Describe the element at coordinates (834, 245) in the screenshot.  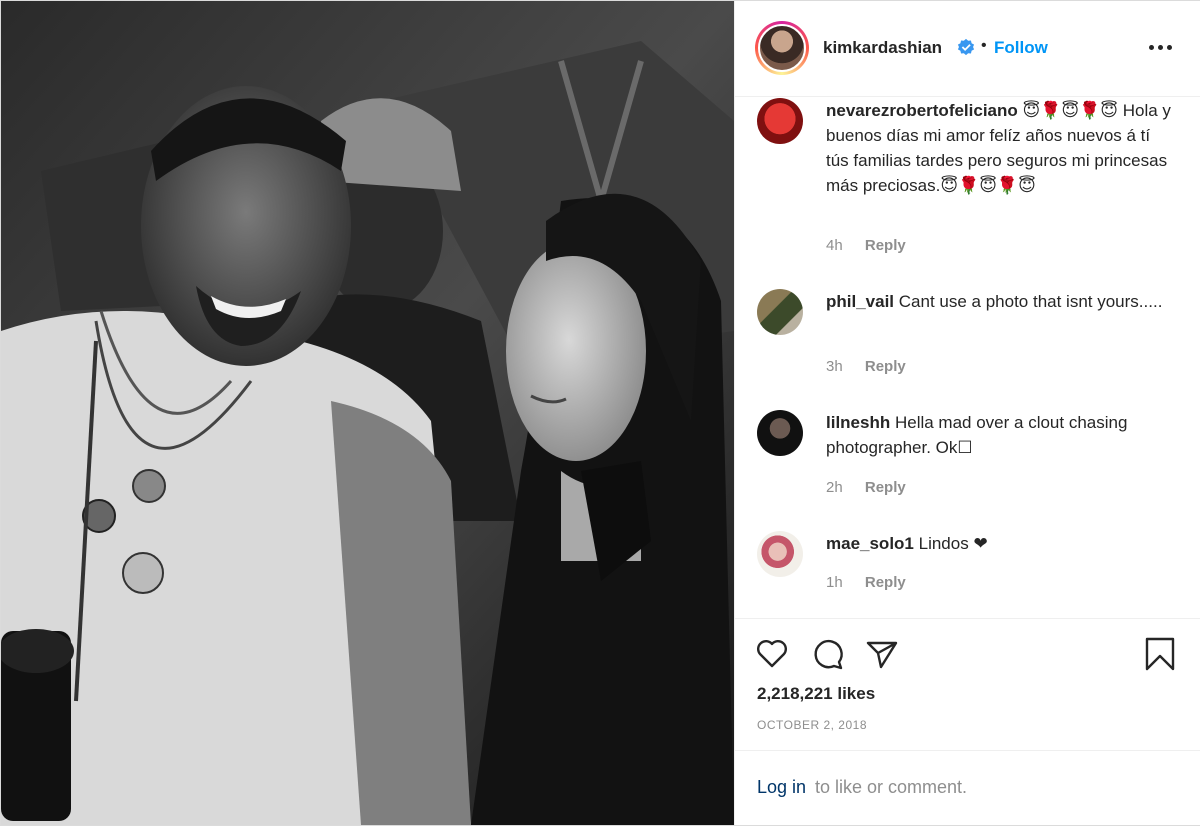
I see `comment-time: 4h` at that location.